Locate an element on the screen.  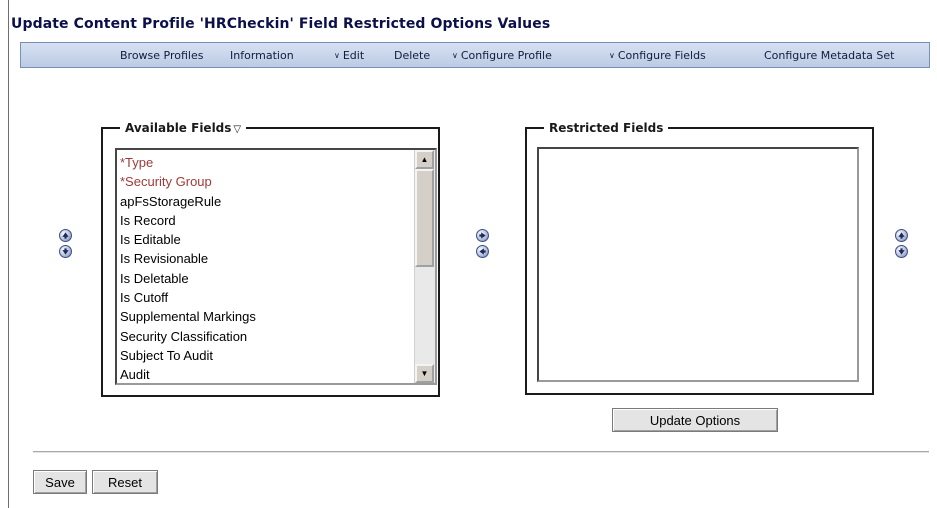
menu-configure-fields: ∨ Configure Fields is located at coordinates (657, 55).